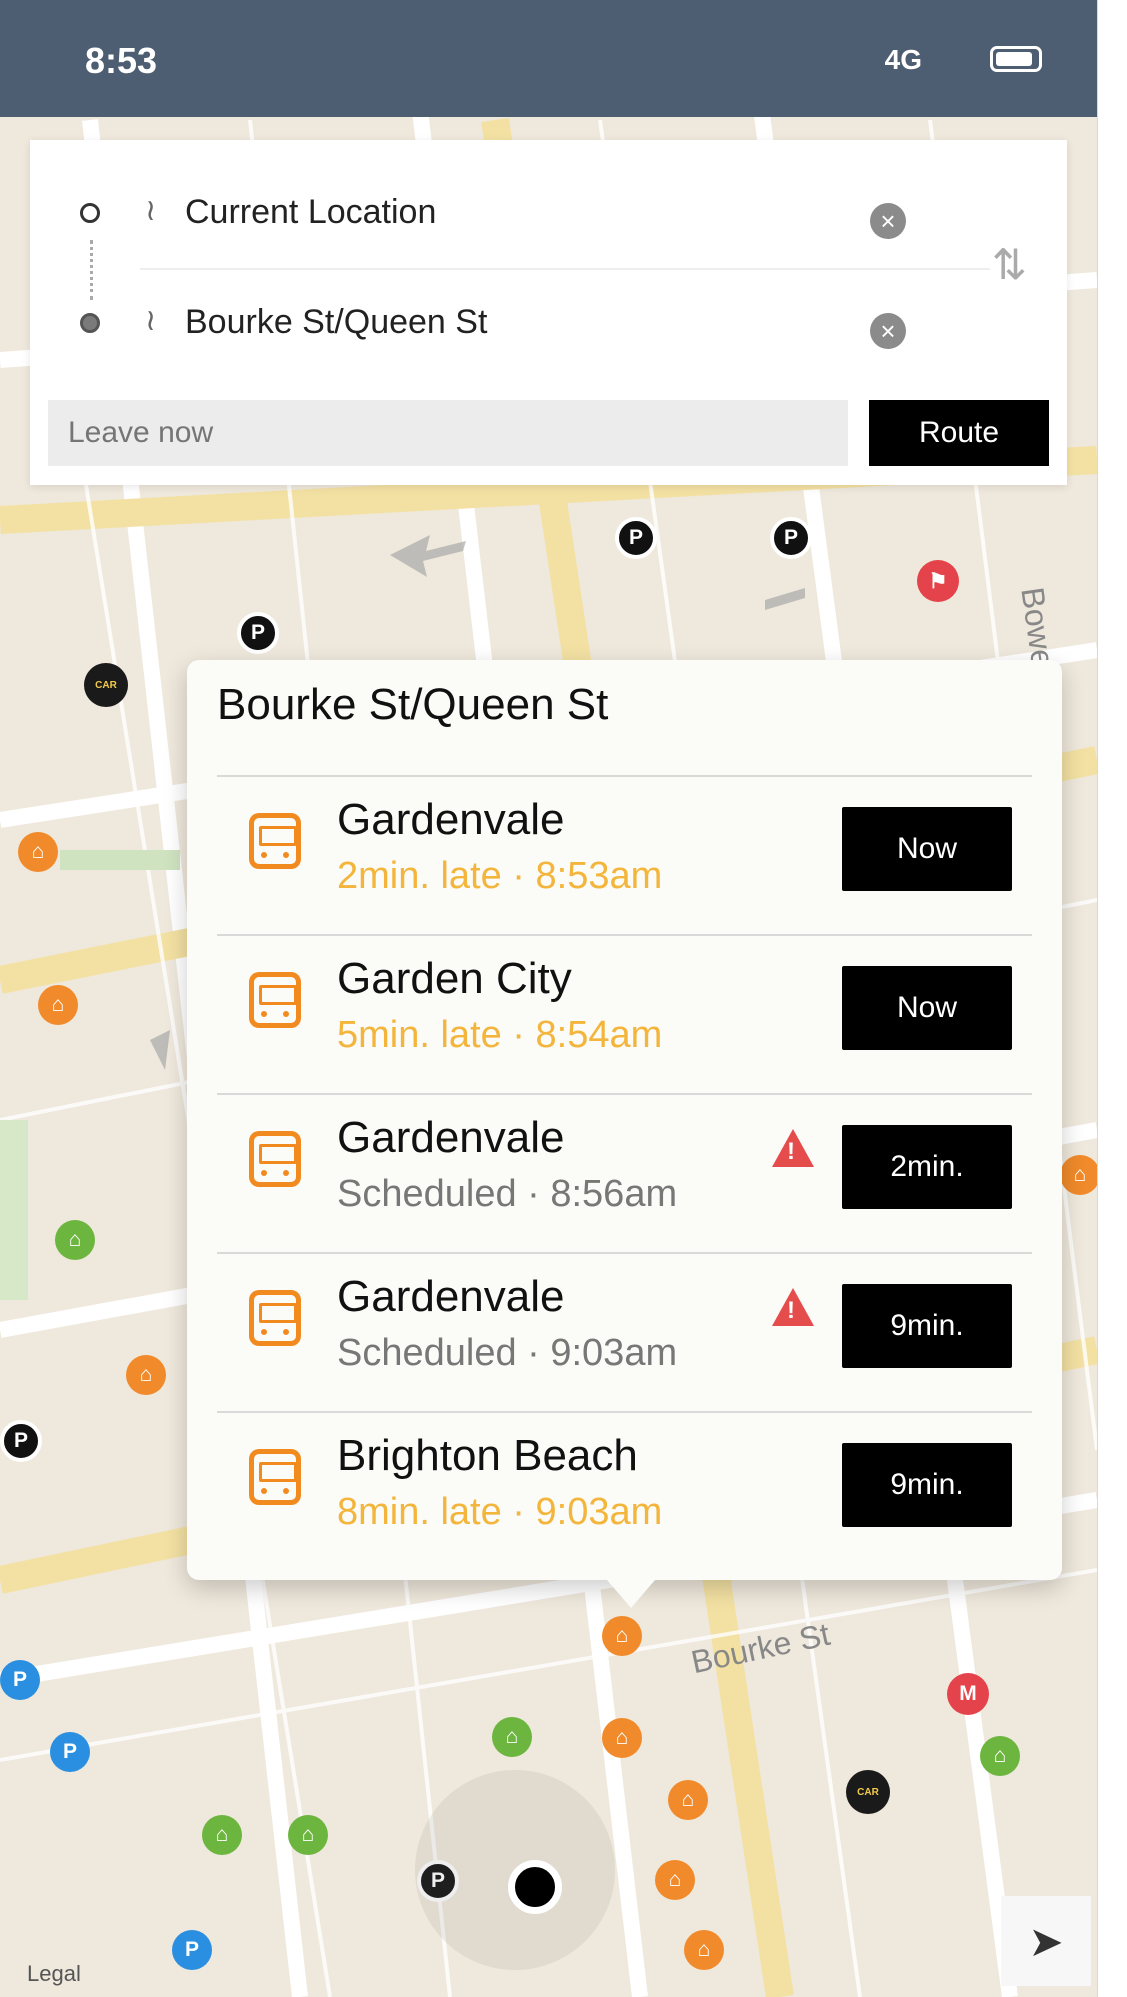 This screenshot has width=1127, height=1997. I want to click on stop-title: Bourke St/Queen St, so click(413, 704).